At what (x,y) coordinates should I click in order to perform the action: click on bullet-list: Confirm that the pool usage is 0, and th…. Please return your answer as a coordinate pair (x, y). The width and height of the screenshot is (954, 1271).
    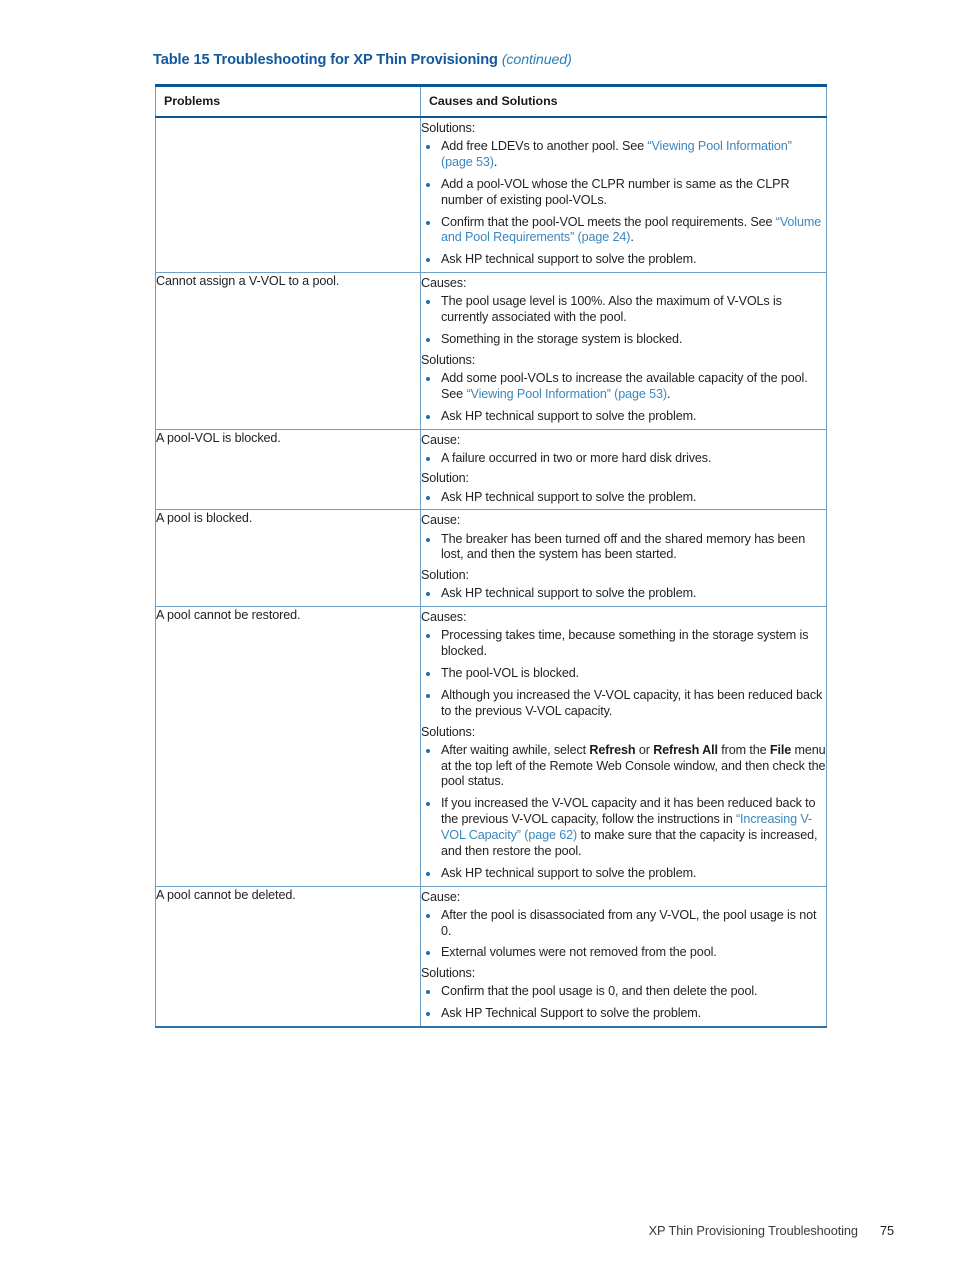
    Looking at the image, I should click on (623, 1003).